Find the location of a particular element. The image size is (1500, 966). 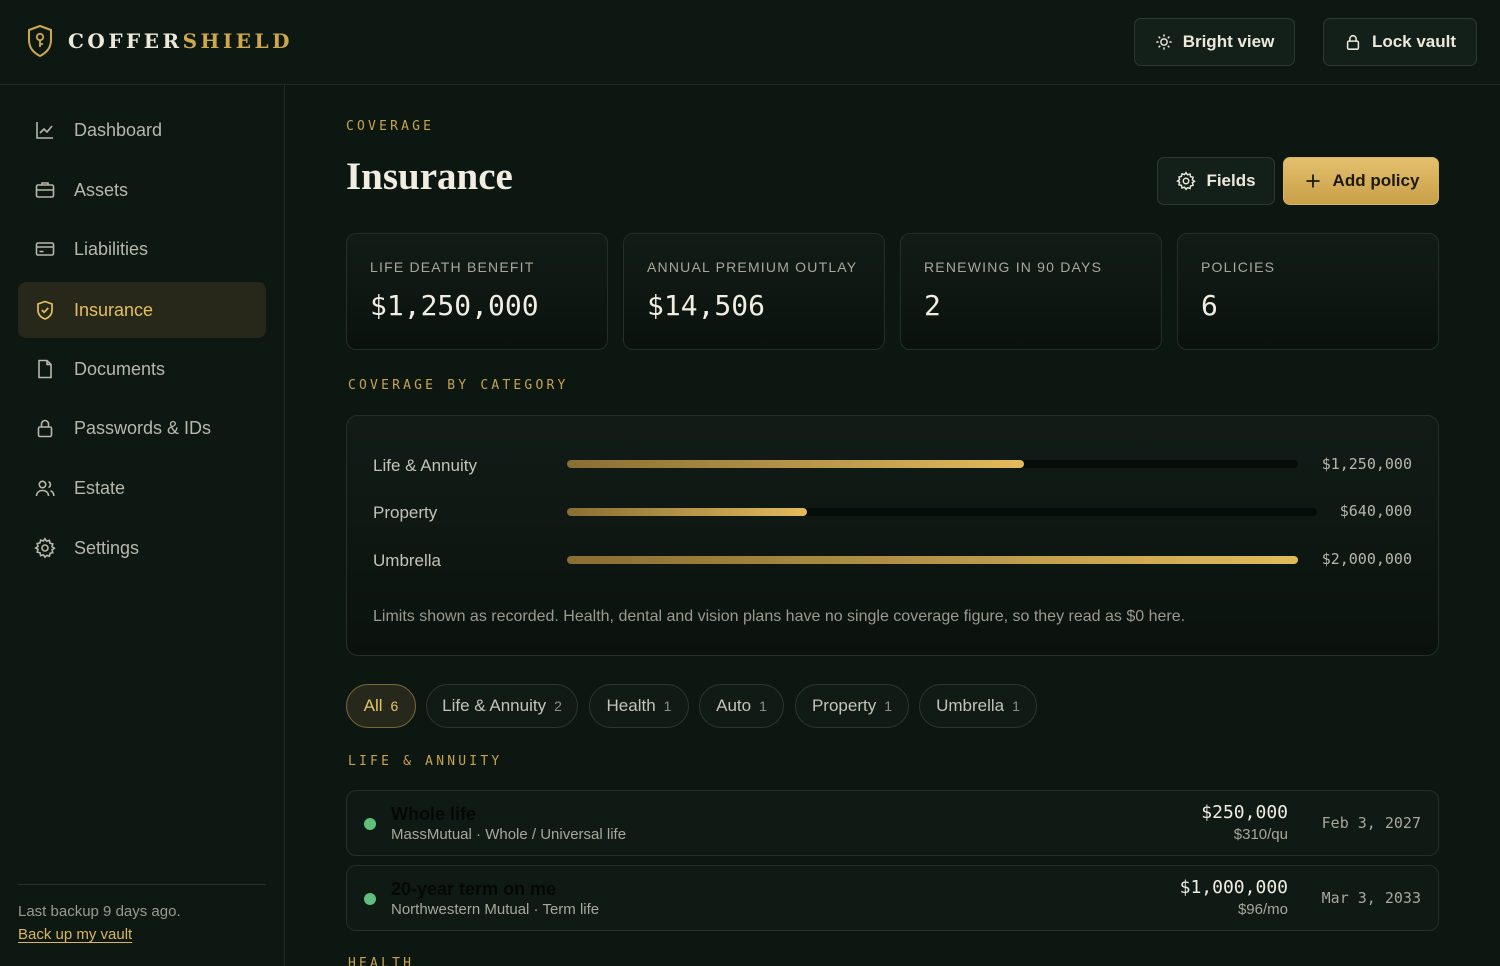

sidebar-item-label: Dashboard is located at coordinates (118, 129).